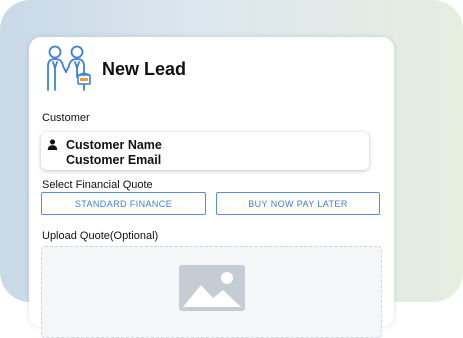  I want to click on header: New Lead, so click(114, 69).